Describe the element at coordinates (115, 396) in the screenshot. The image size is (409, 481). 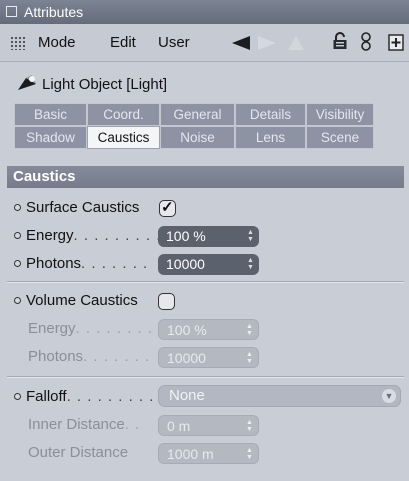
I see `leader-dots: . . . . . . . . . .` at that location.